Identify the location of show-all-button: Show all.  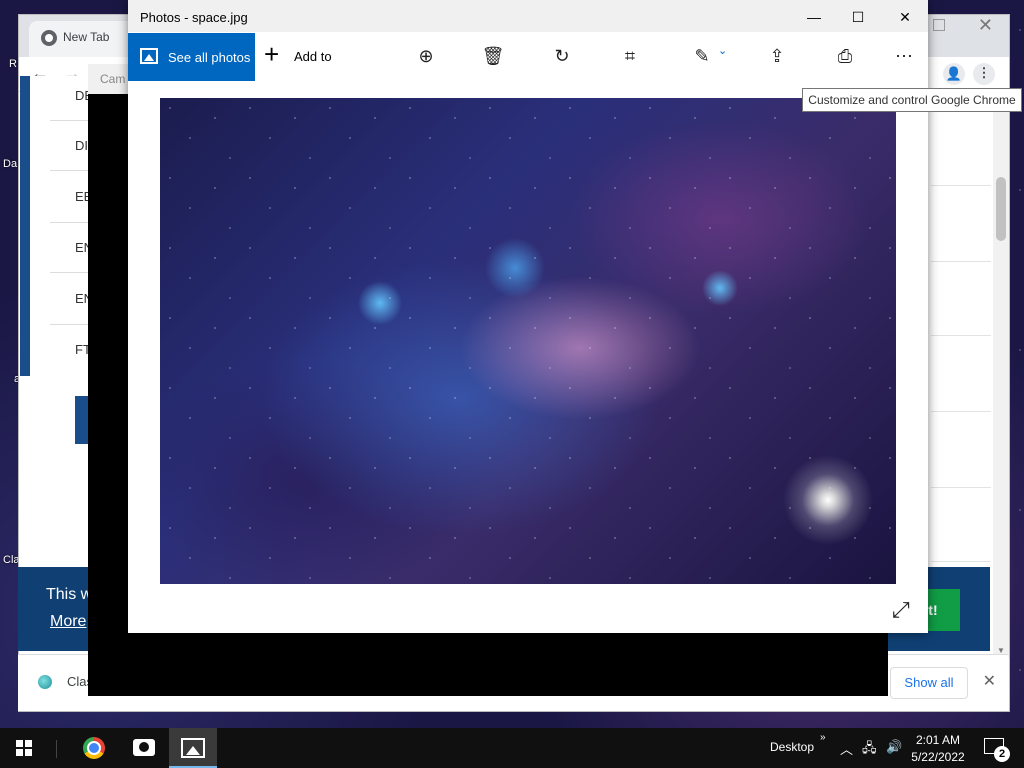
(929, 683).